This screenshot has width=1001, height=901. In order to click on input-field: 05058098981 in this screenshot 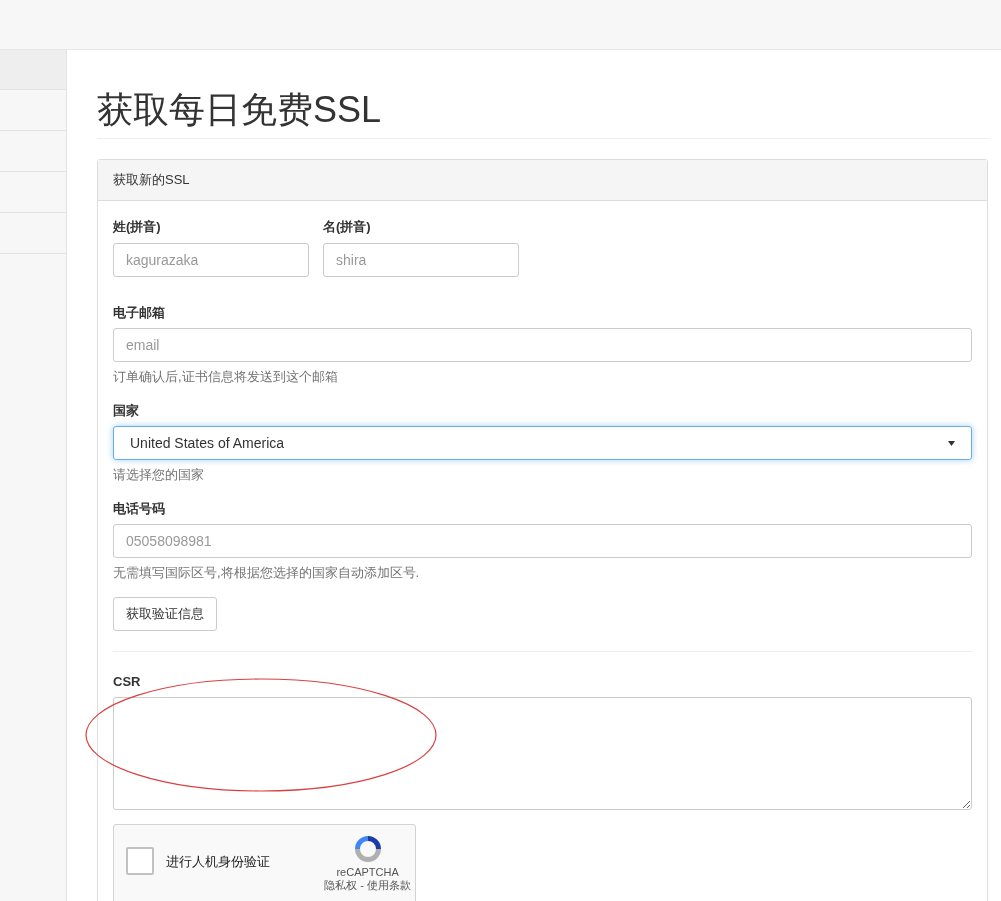, I will do `click(542, 541)`.